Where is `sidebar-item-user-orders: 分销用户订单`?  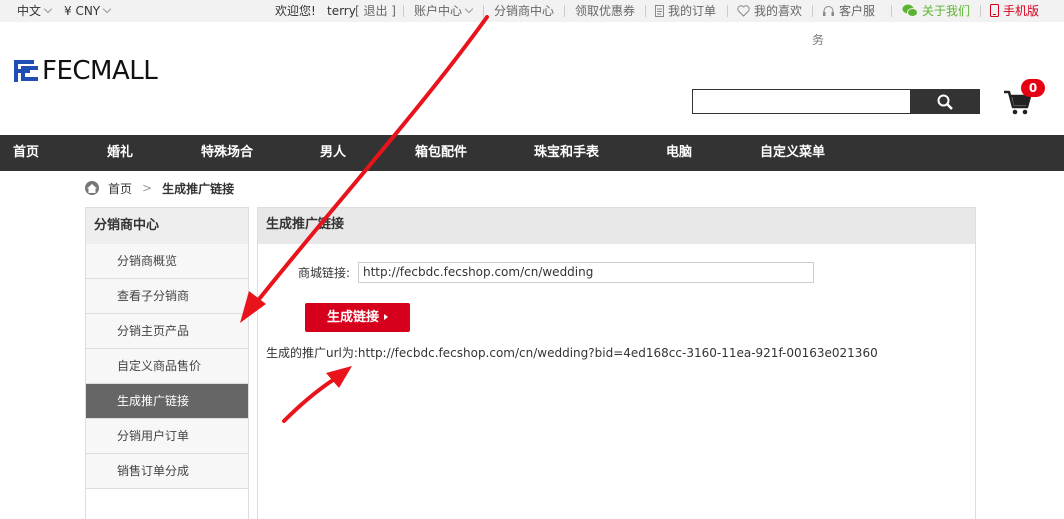
sidebar-item-user-orders: 分销用户订单 is located at coordinates (167, 436).